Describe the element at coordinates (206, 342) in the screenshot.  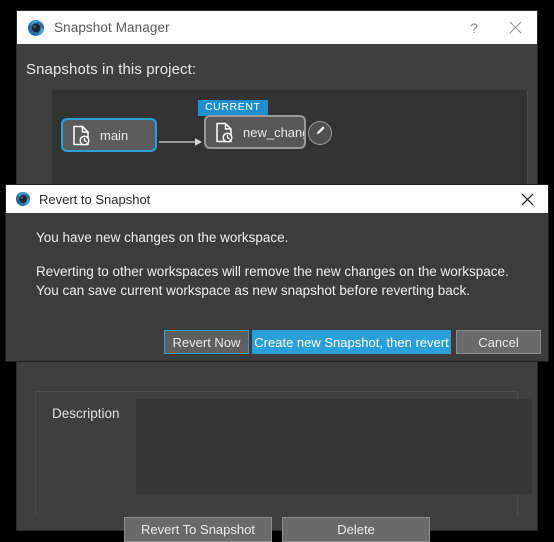
I see `revert-now-button: Revert Now` at that location.